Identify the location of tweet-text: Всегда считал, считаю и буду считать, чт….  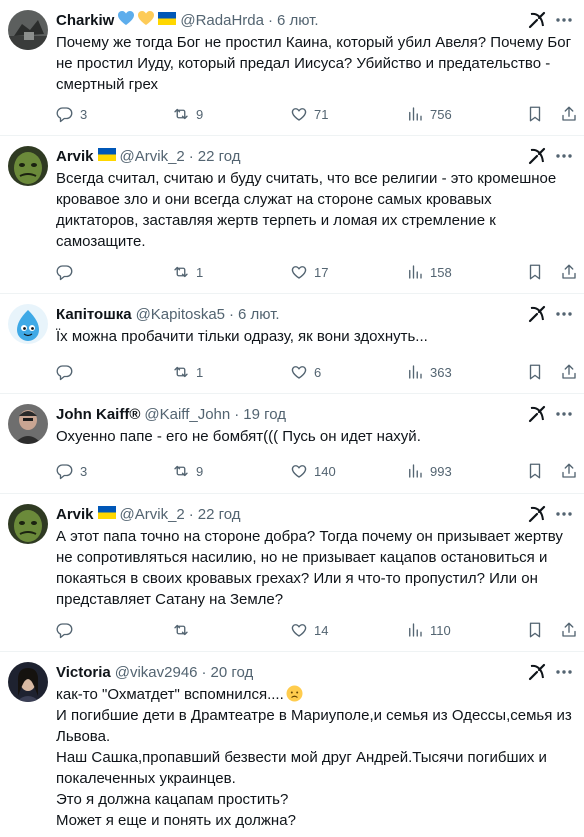
(306, 210).